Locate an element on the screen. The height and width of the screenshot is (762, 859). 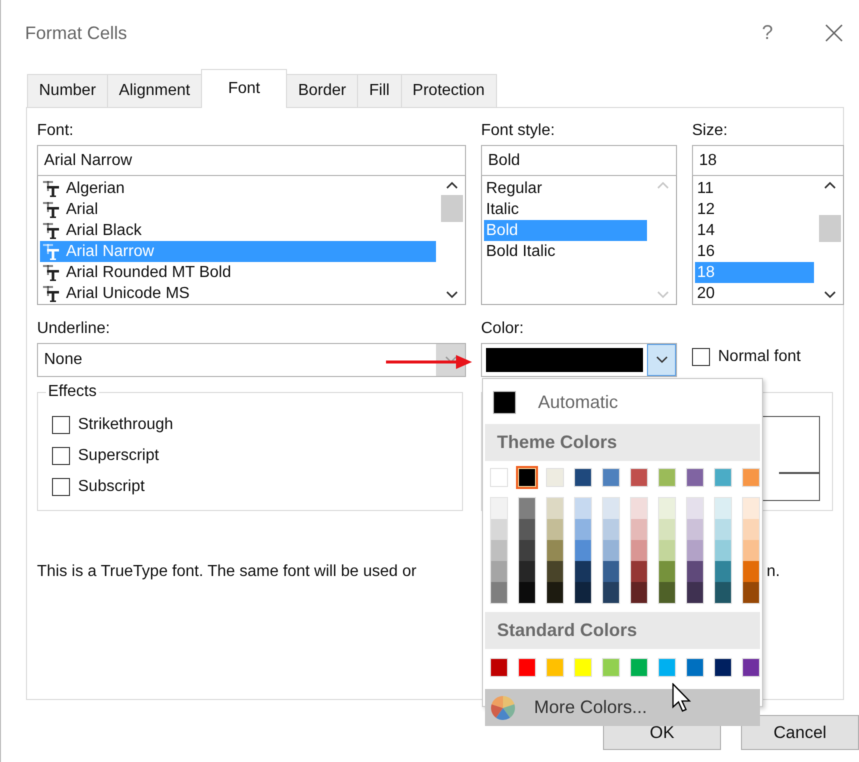
help-button: ? is located at coordinates (767, 33).